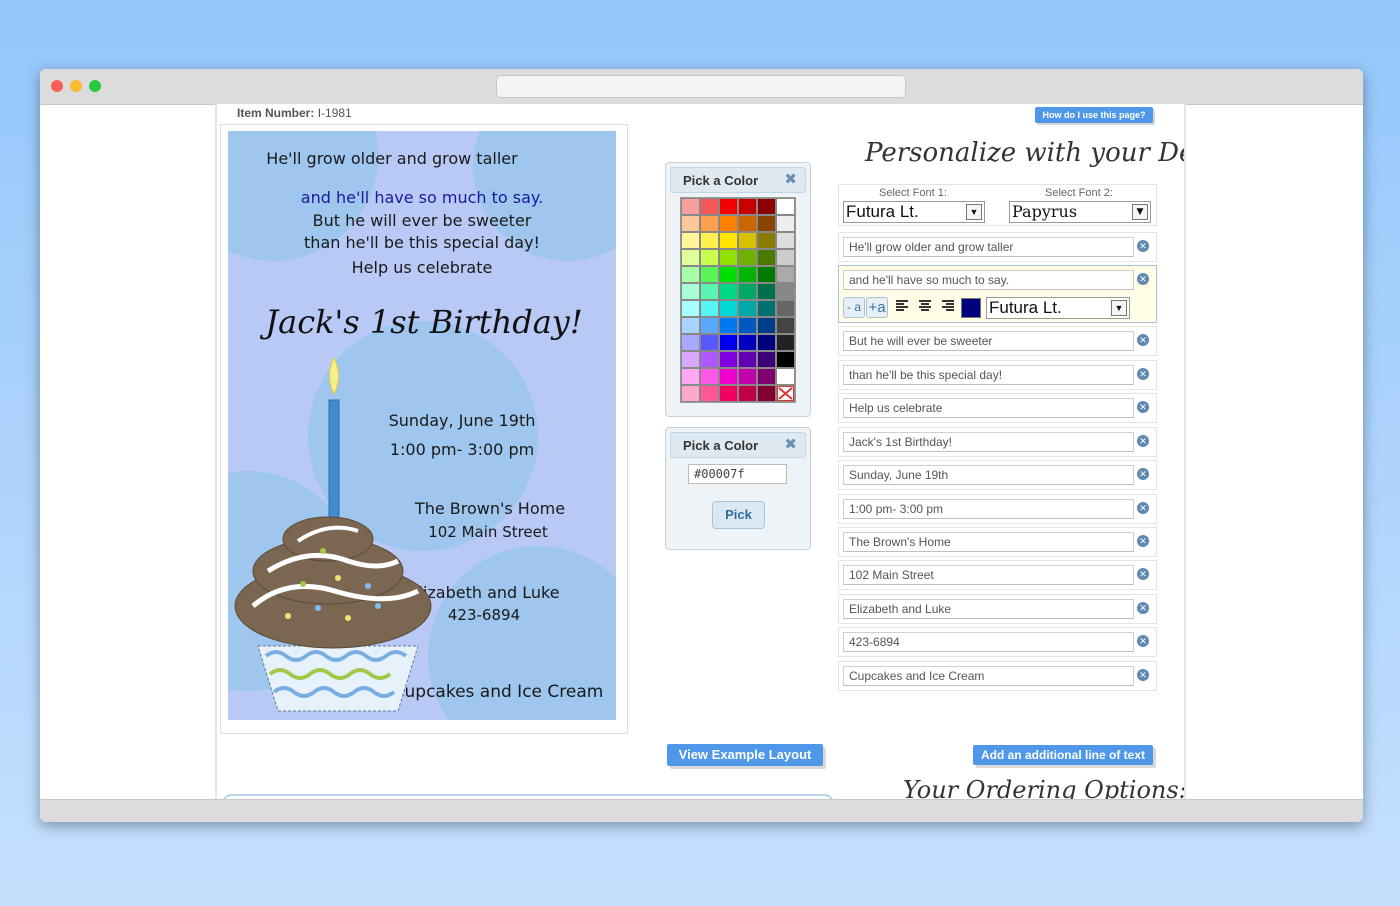 This screenshot has width=1400, height=906. Describe the element at coordinates (745, 755) in the screenshot. I see `view-example-layout-button: View Example Layout` at that location.